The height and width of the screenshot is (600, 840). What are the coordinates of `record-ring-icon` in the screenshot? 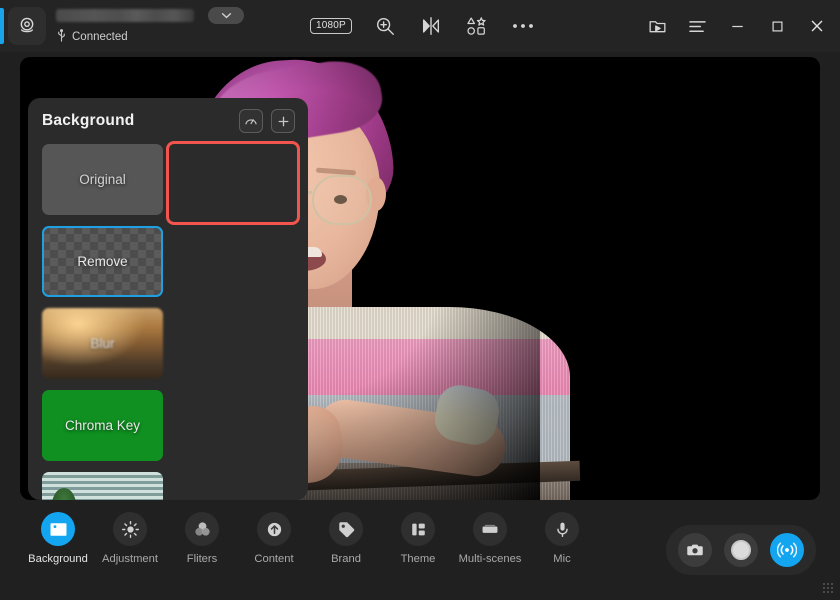 It's located at (741, 550).